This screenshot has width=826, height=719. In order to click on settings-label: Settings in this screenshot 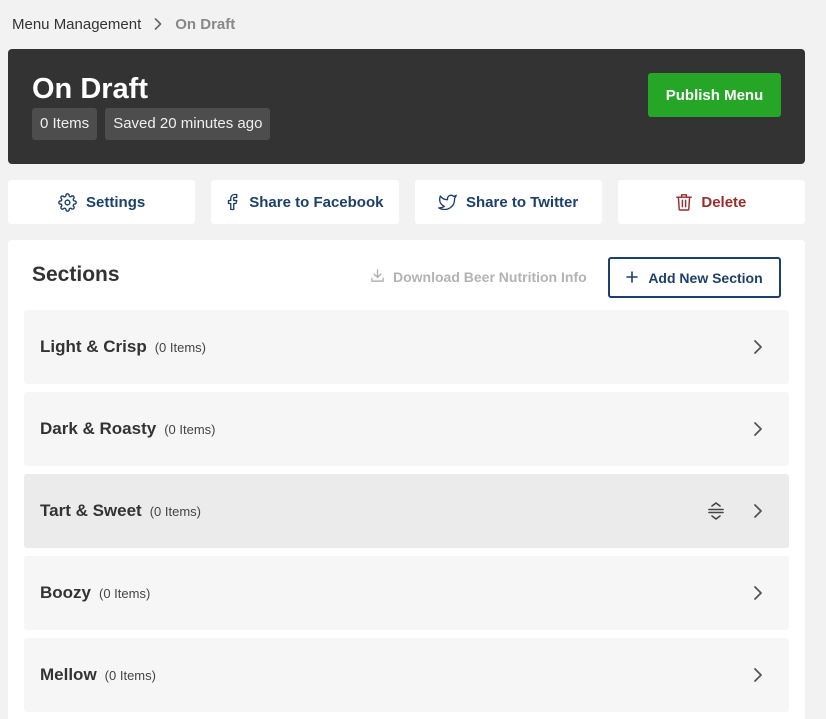, I will do `click(116, 202)`.